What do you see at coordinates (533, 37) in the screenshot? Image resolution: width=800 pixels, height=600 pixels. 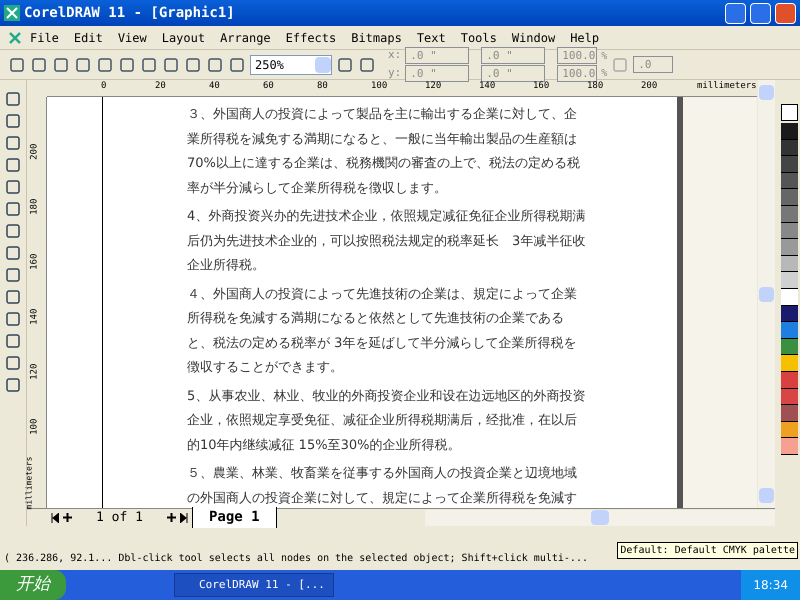 I see `menu-item: Window` at bounding box center [533, 37].